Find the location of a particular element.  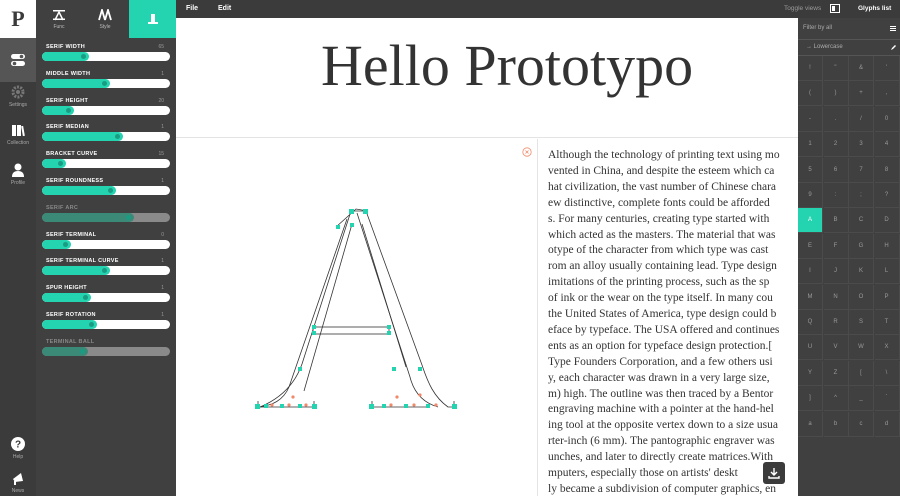

glyph-cell: - is located at coordinates (810, 119).